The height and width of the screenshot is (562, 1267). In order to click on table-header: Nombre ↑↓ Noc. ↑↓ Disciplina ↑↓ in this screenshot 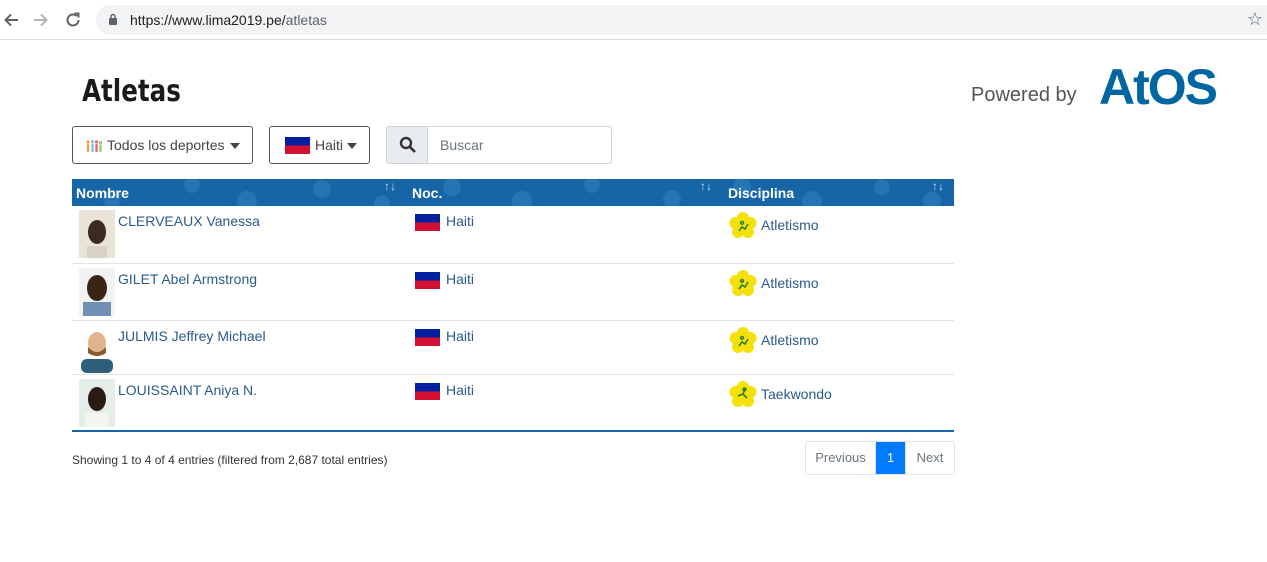, I will do `click(513, 192)`.